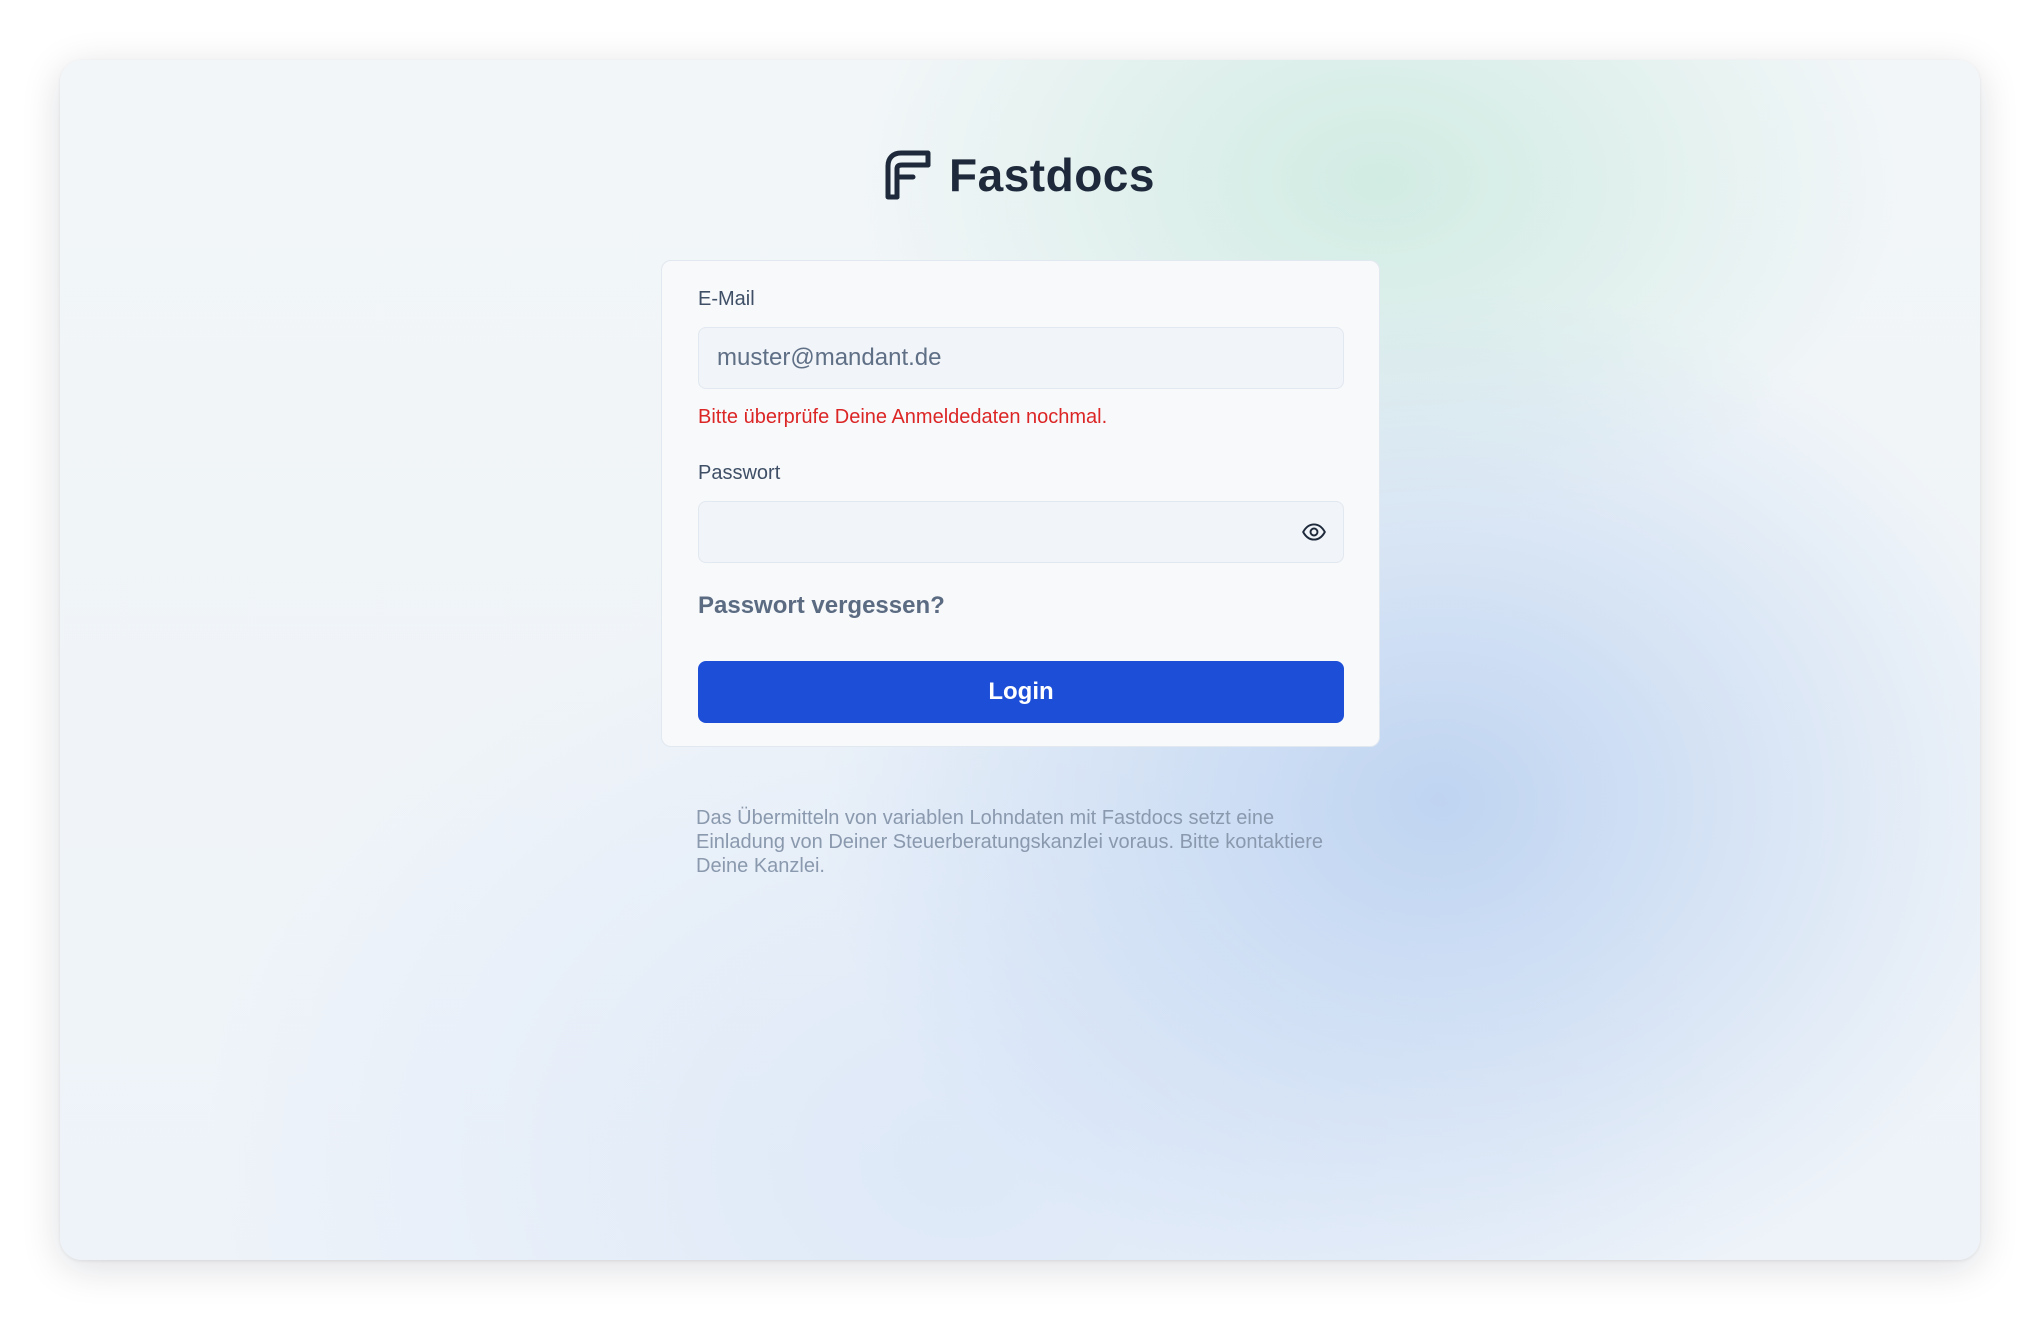 The height and width of the screenshot is (1320, 2040). What do you see at coordinates (739, 473) in the screenshot?
I see `password-label: Passwort` at bounding box center [739, 473].